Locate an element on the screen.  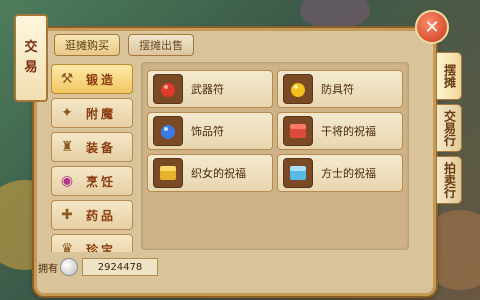
title-char: 交 is located at coordinates (31, 47).